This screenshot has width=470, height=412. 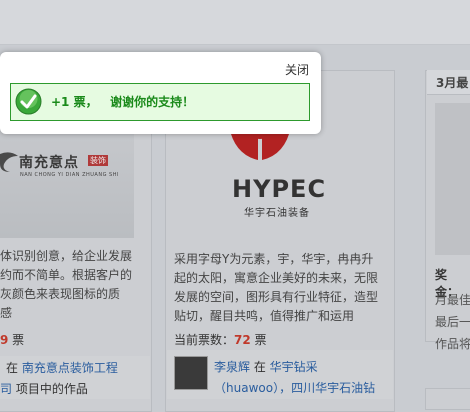 What do you see at coordinates (294, 367) in the screenshot?
I see `project-link-mid: 华宇钻采` at bounding box center [294, 367].